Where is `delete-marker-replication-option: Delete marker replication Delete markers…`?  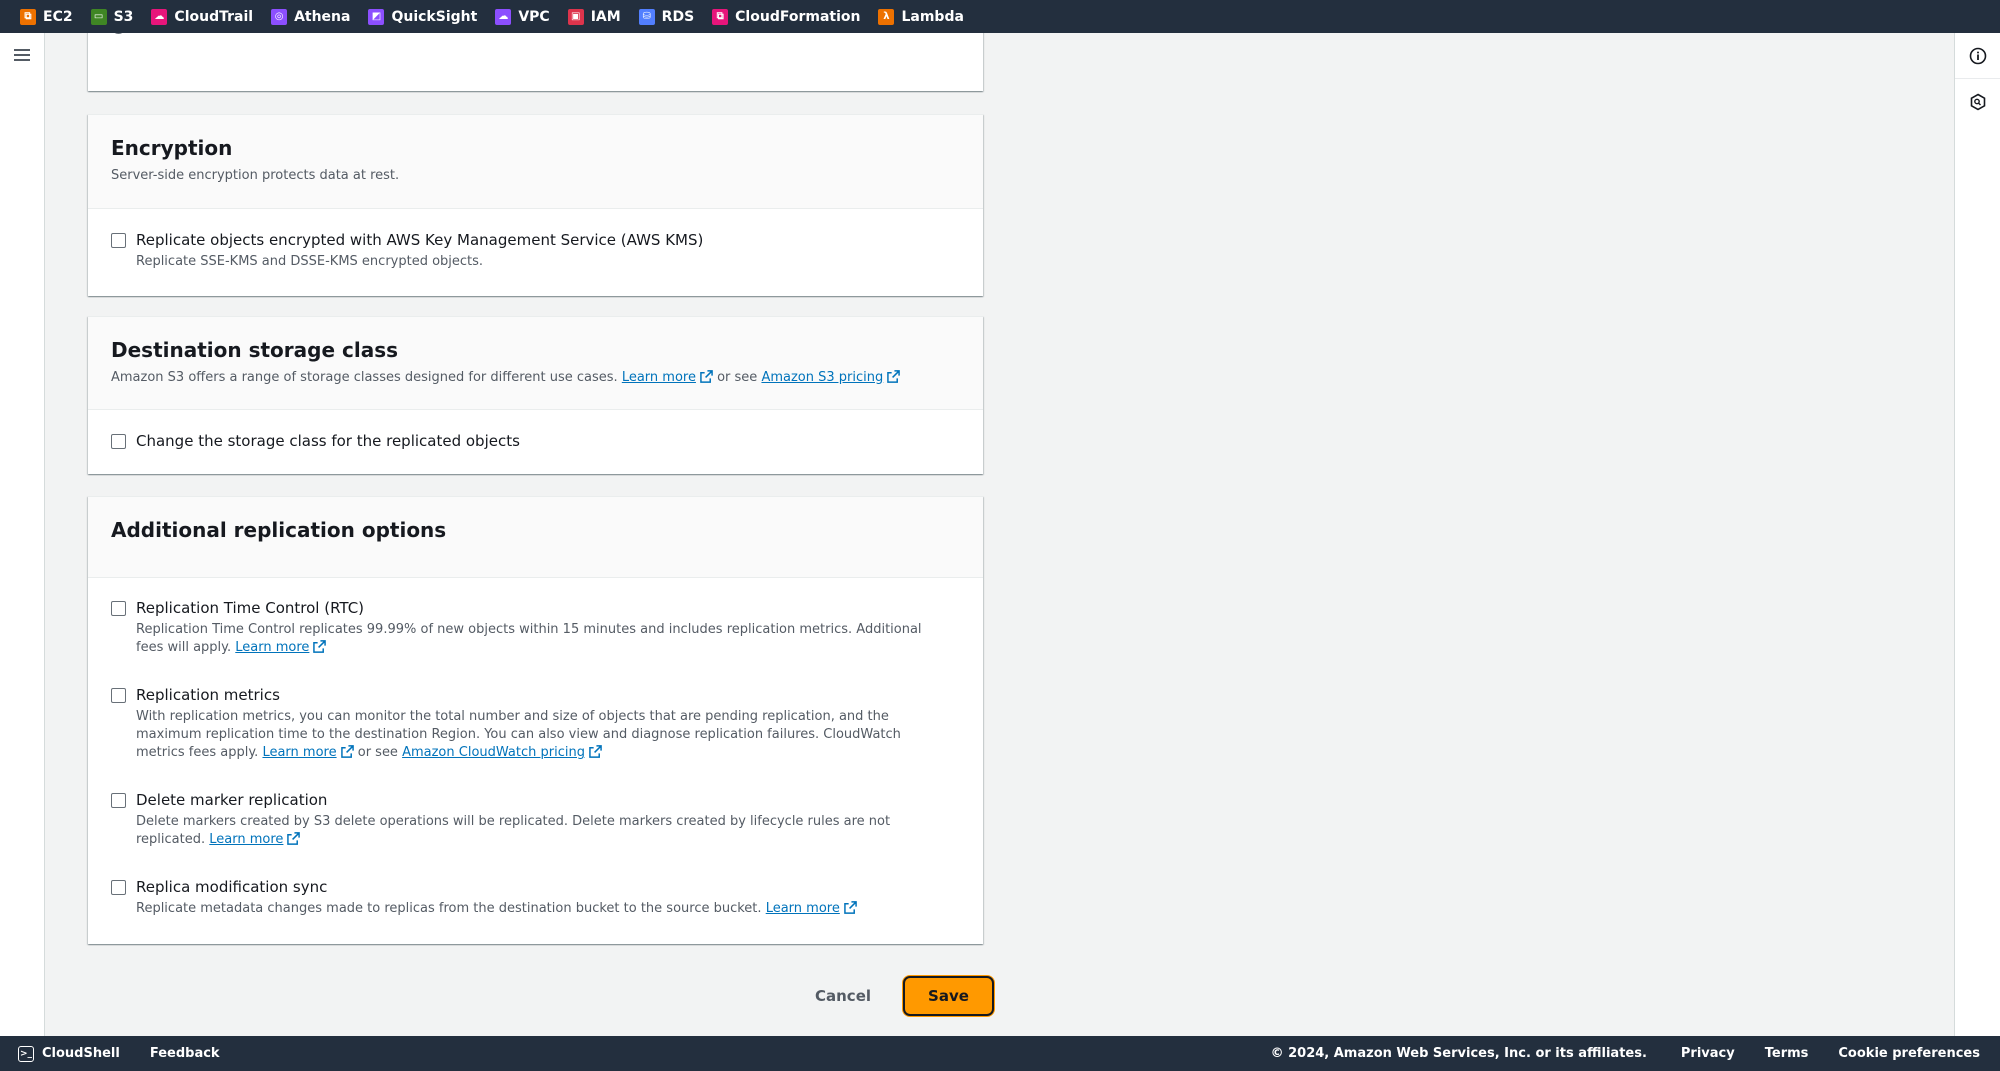
delete-marker-replication-option: Delete marker replication Delete markers… is located at coordinates (535, 819).